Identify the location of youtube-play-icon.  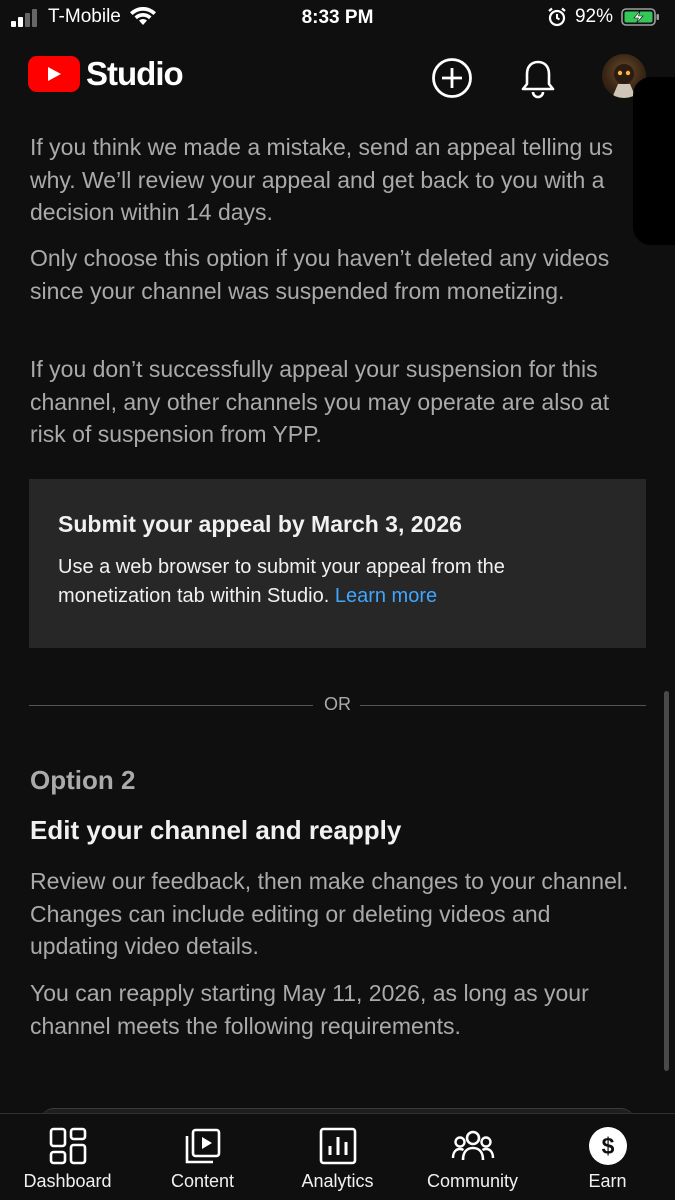
(54, 74).